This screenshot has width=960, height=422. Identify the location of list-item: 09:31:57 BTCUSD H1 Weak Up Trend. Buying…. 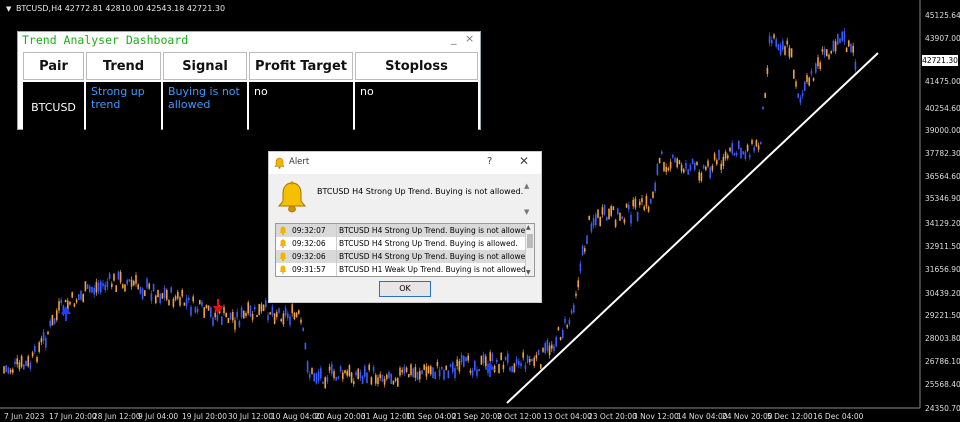
(402, 269).